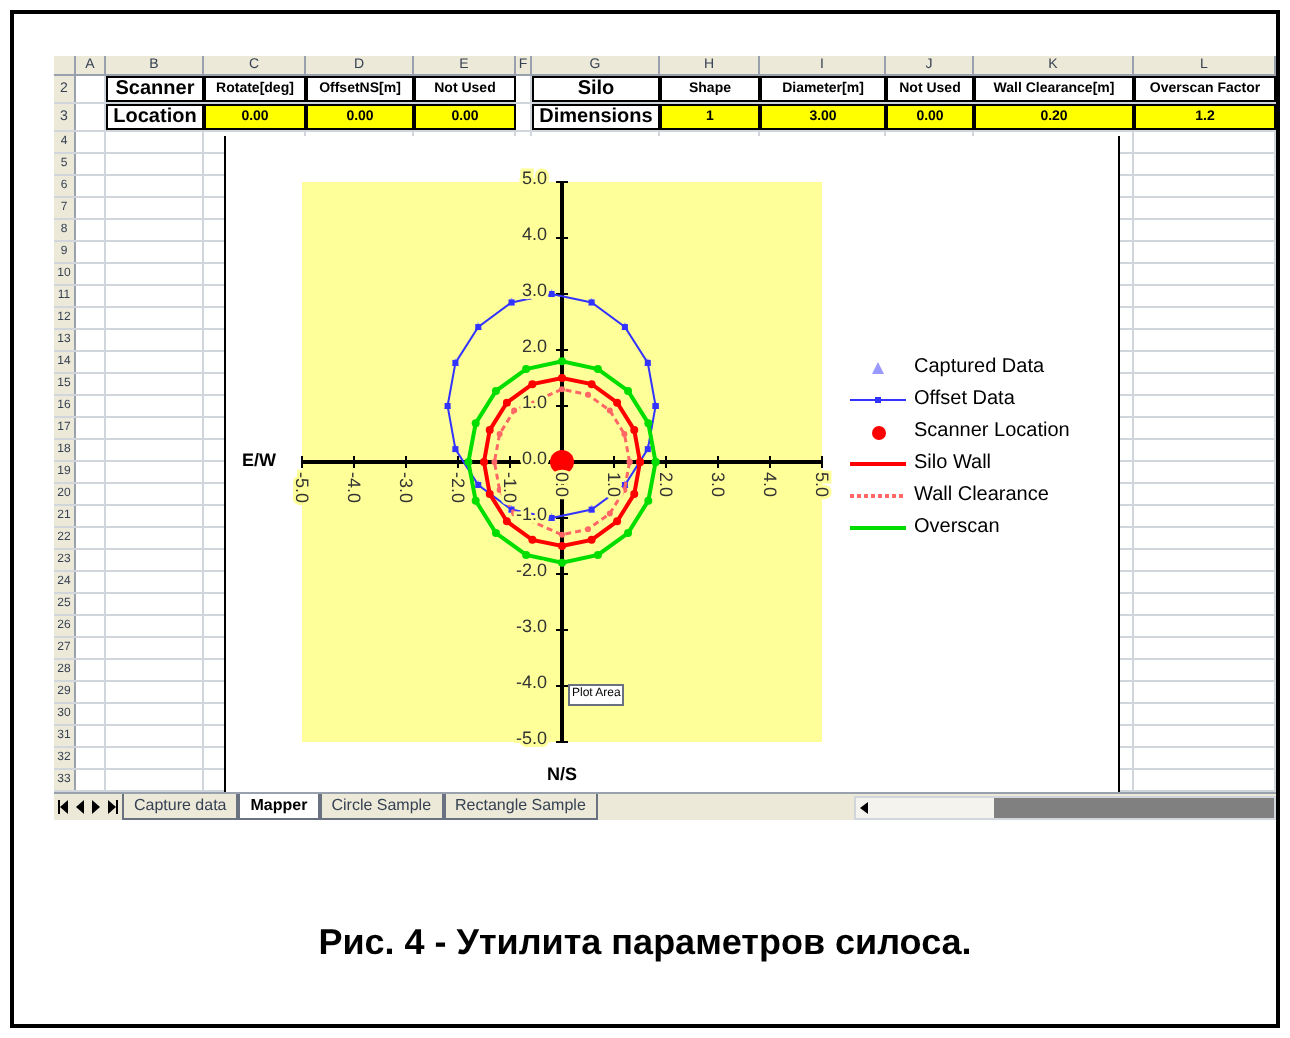 Image resolution: width=1290 pixels, height=1038 pixels. Describe the element at coordinates (531, 570) in the screenshot. I see `y-tick-label: -2.0` at that location.